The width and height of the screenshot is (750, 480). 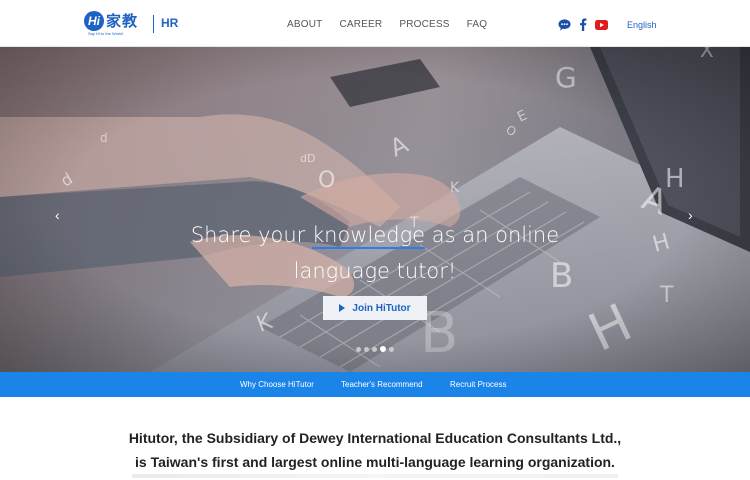 What do you see at coordinates (383, 349) in the screenshot?
I see `carousel-dot-active` at bounding box center [383, 349].